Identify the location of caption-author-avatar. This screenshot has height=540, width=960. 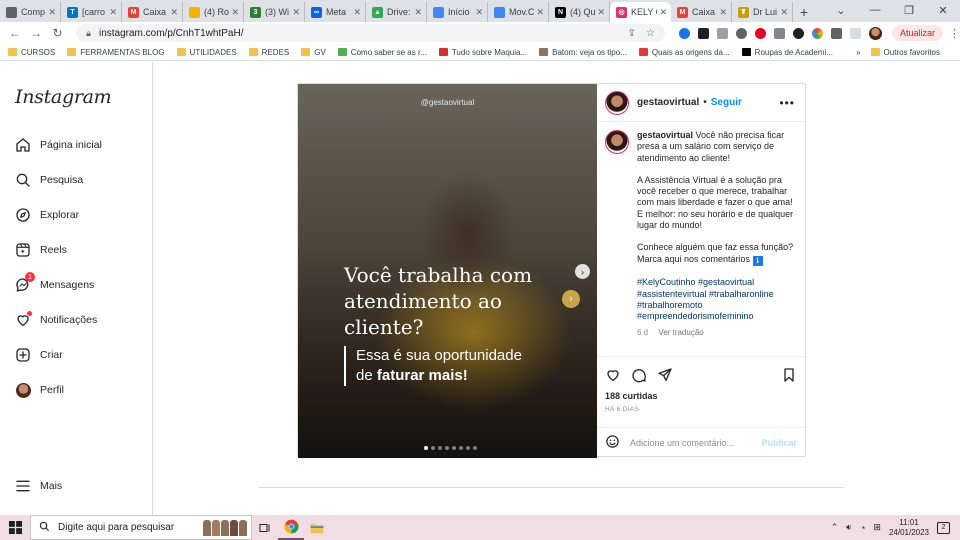
(617, 142).